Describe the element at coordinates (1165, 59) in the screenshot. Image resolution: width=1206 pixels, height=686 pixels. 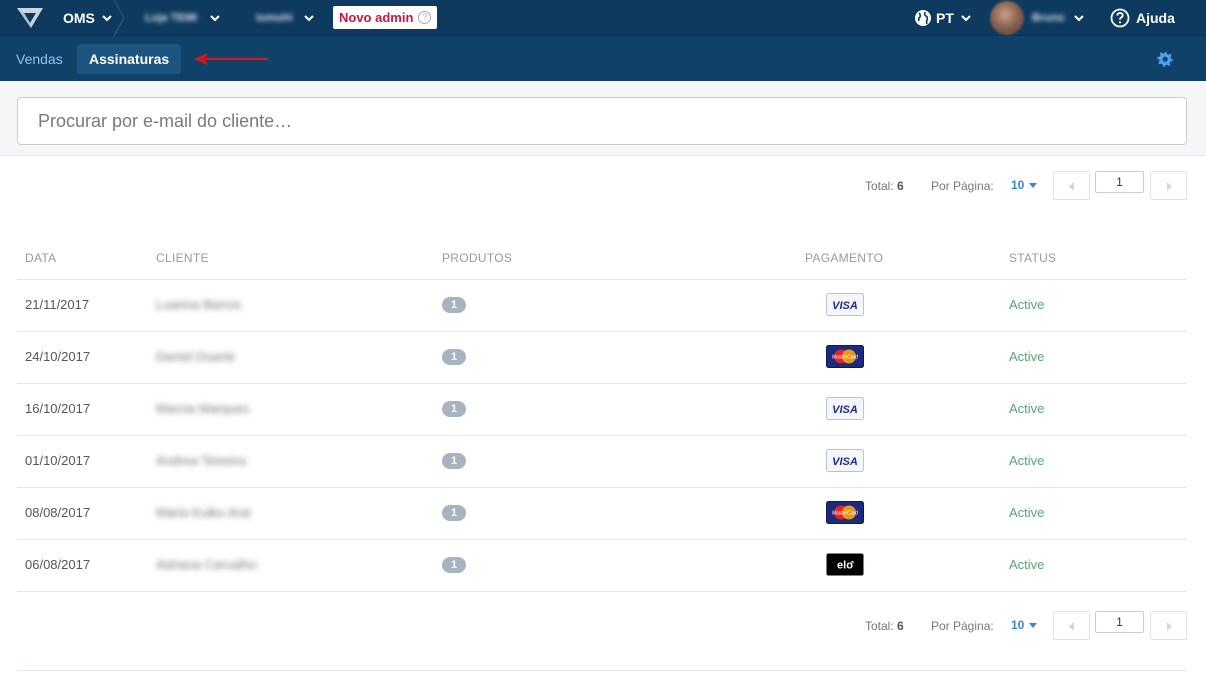
I see `gear-icon` at that location.